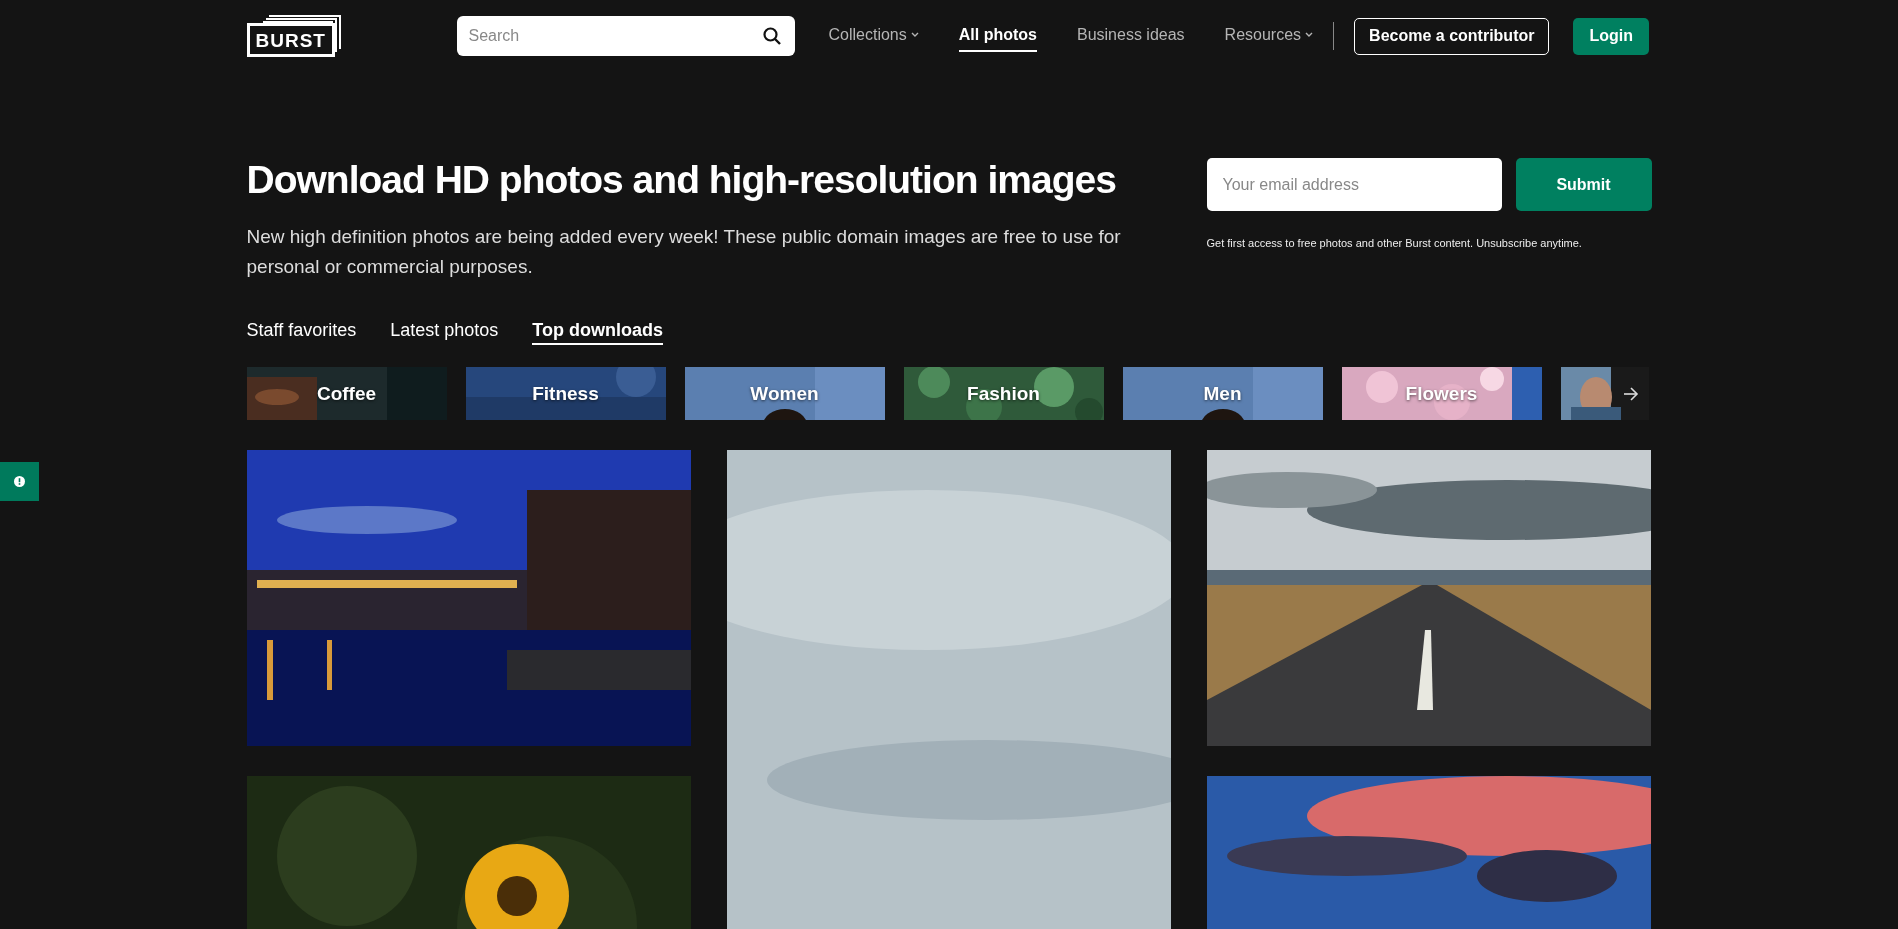 The image size is (1898, 929). What do you see at coordinates (1131, 36) in the screenshot?
I see `nav-link: Business ideas` at bounding box center [1131, 36].